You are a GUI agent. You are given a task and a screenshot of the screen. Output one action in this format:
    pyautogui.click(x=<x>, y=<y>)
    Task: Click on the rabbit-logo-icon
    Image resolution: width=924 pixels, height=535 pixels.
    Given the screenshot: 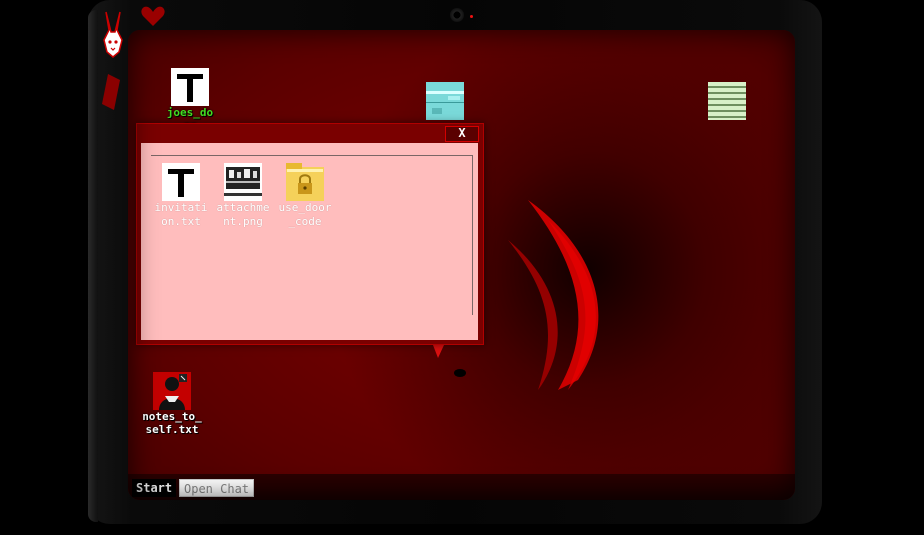 What is the action you would take?
    pyautogui.click(x=113, y=34)
    